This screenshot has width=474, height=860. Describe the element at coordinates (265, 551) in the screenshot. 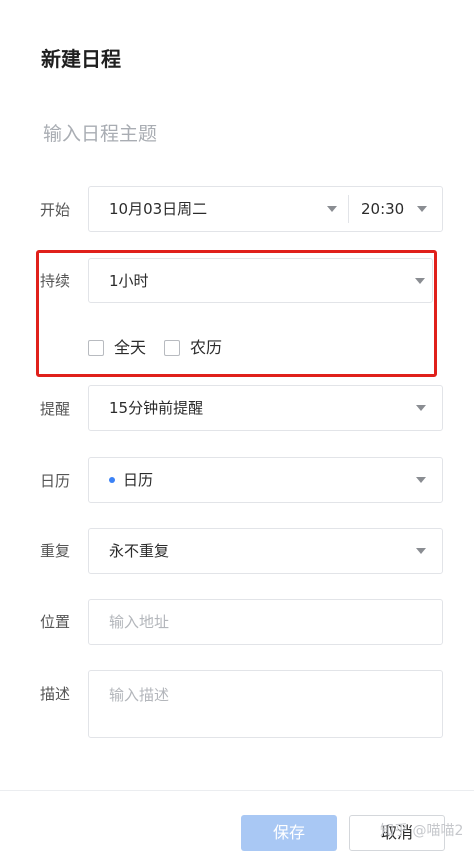

I see `repeat-select: 永不重复` at that location.